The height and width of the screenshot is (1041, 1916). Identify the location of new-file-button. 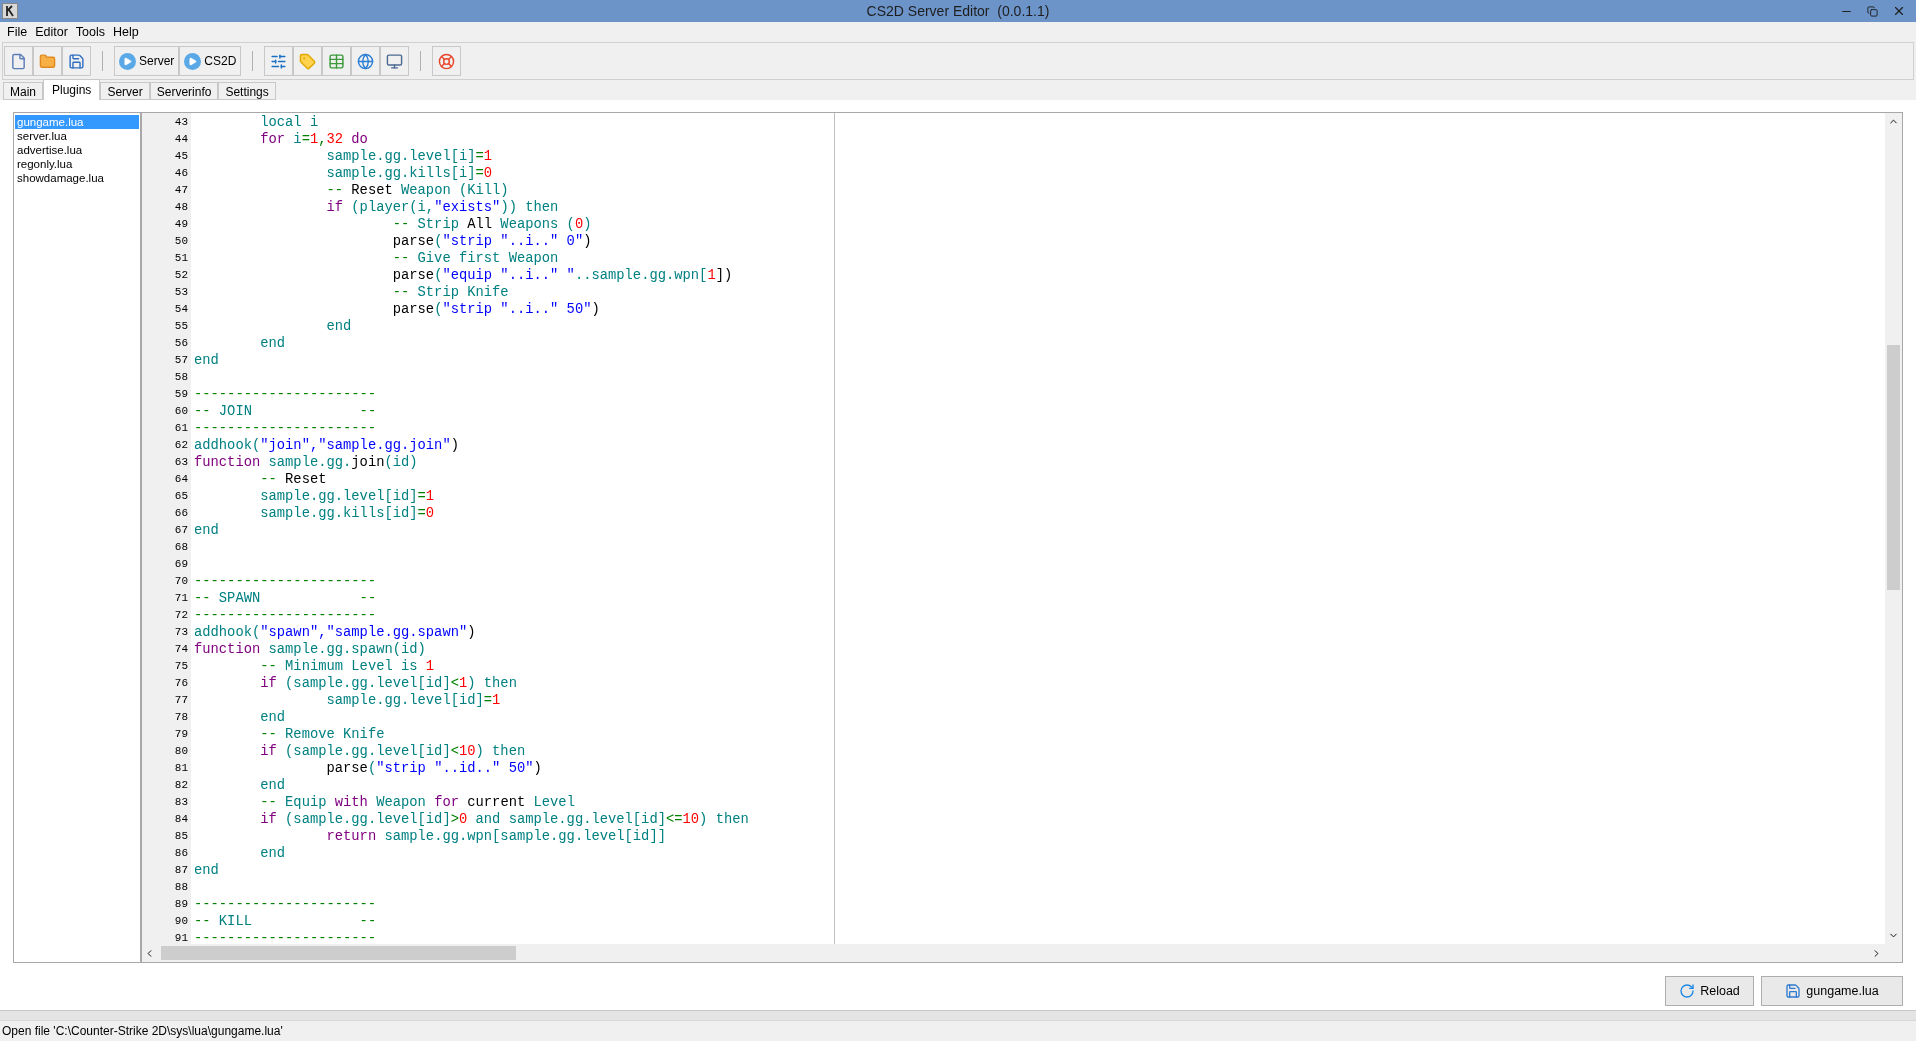
(18, 61).